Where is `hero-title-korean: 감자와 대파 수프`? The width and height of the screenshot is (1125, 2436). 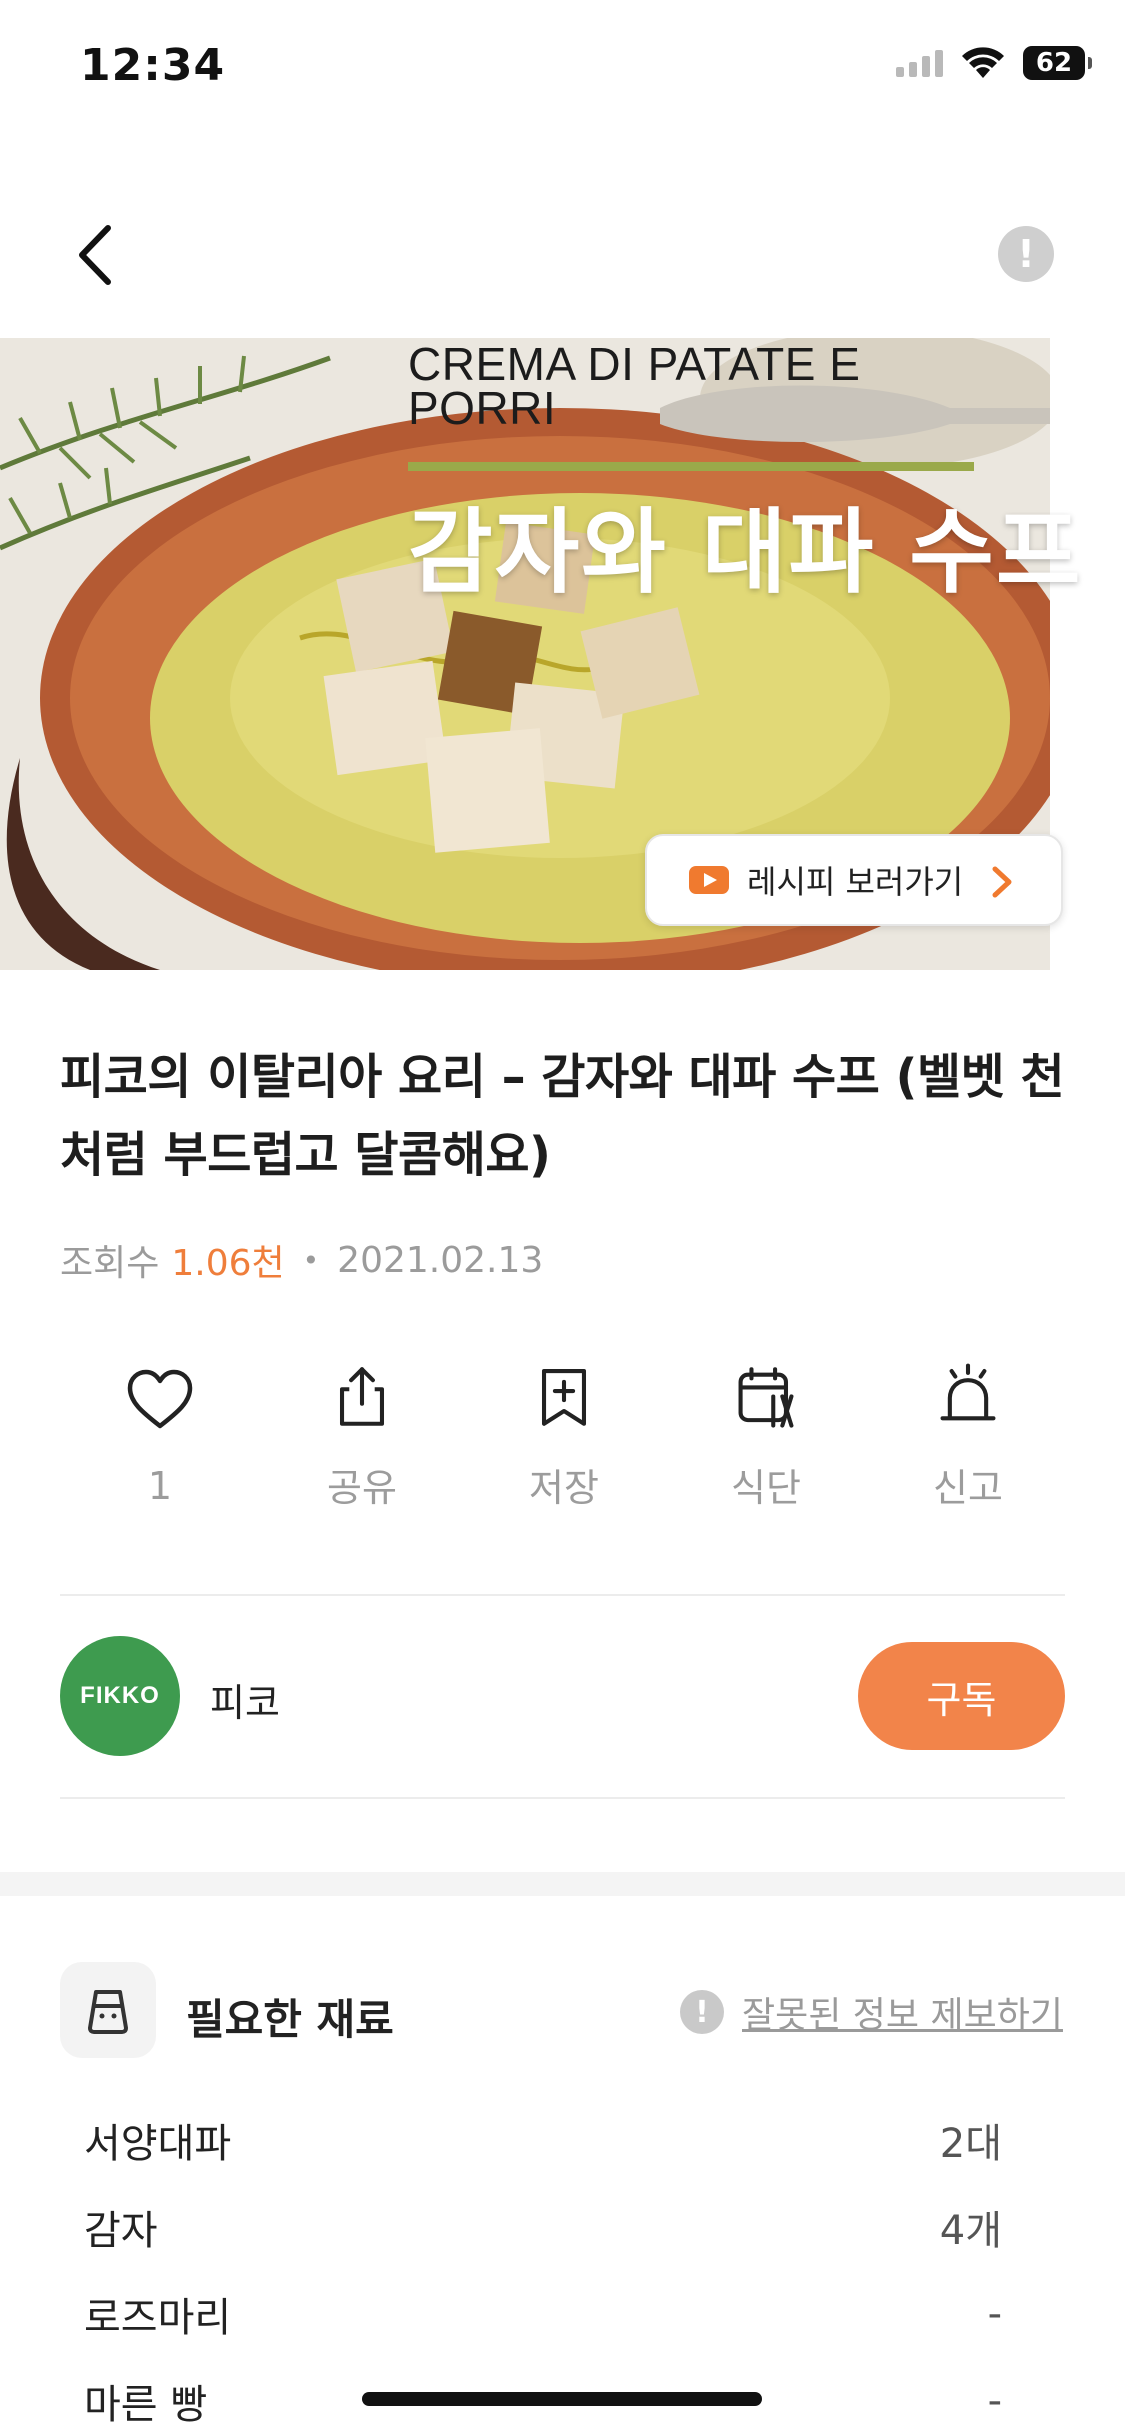
hero-title-korean: 감자와 대파 수프 is located at coordinates (745, 552).